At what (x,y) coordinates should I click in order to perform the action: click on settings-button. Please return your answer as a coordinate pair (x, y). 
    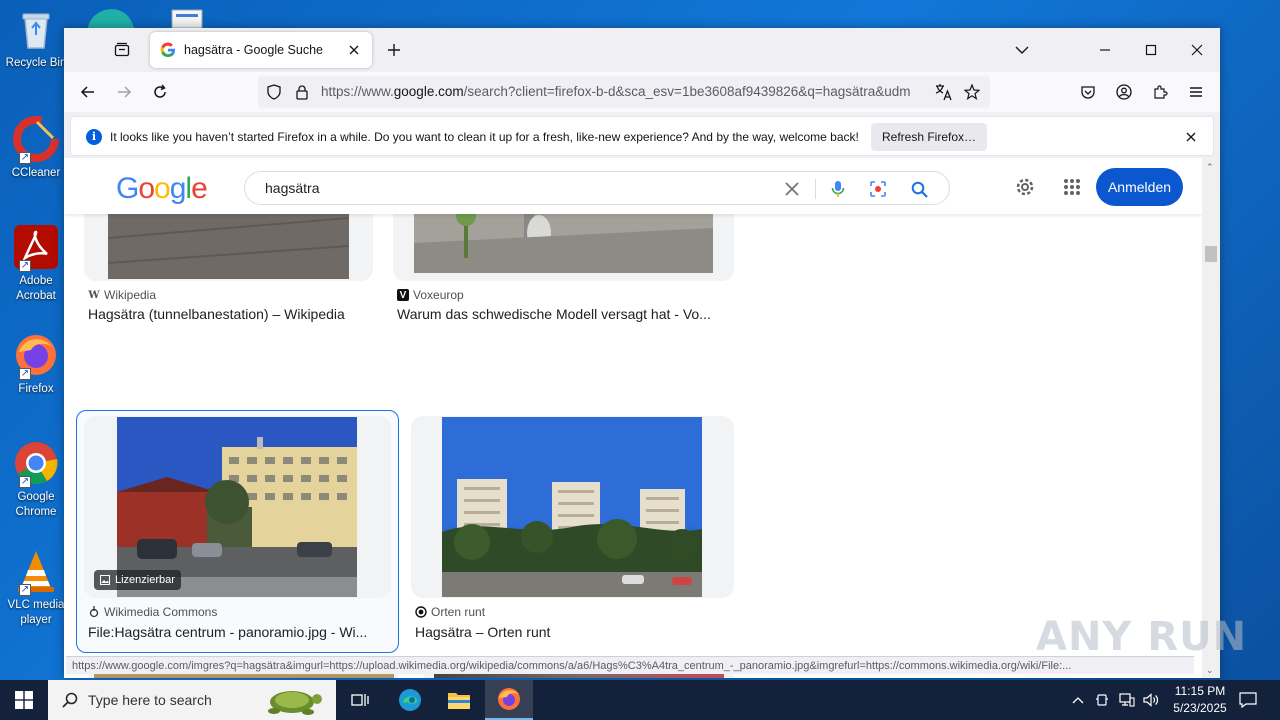
    Looking at the image, I should click on (1025, 187).